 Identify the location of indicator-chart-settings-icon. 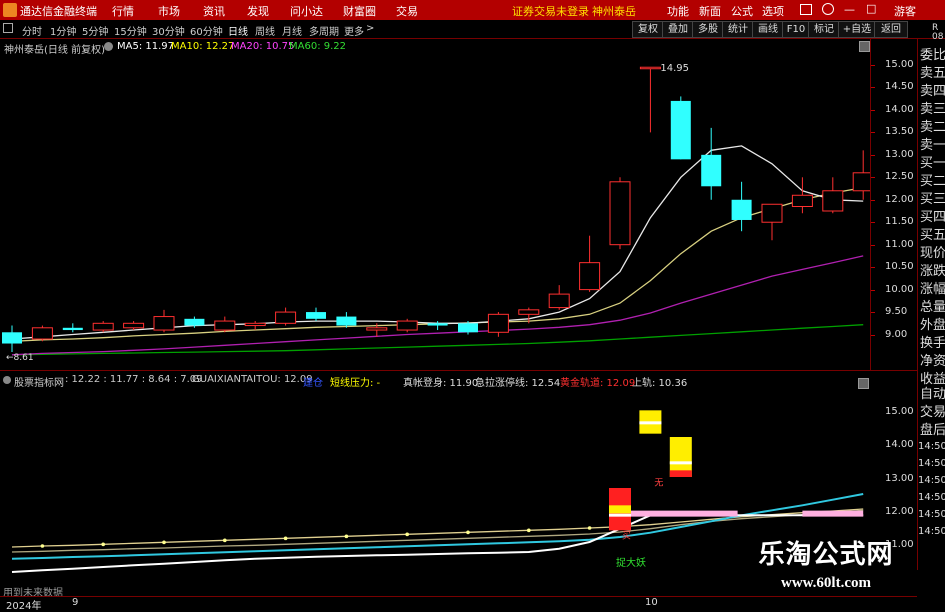
(863, 383).